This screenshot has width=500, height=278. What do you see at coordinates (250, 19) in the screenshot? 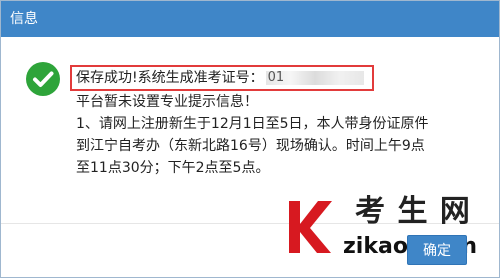
I see `dialog-title: 信息` at bounding box center [250, 19].